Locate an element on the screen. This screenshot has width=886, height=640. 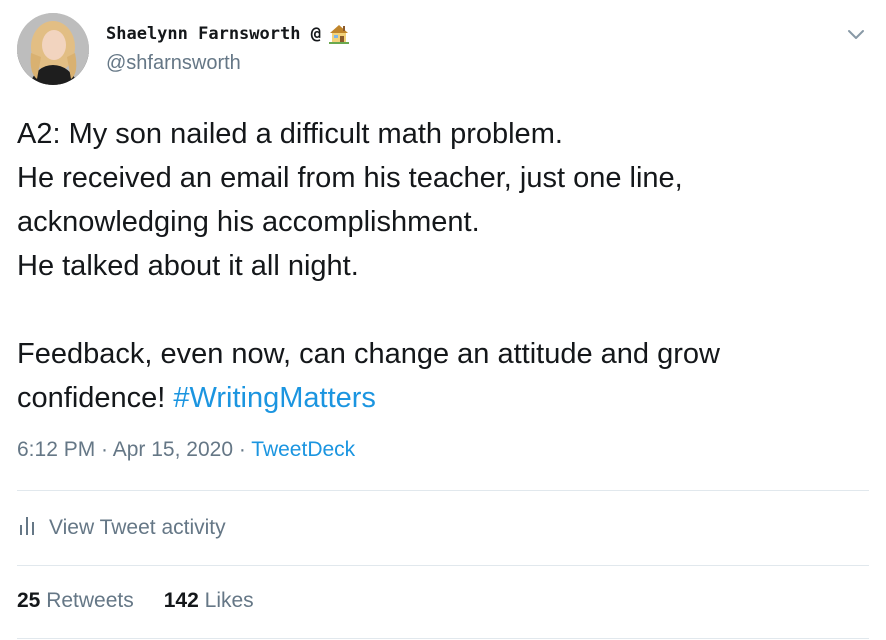
tweet-meta: 6:12 PM · Apr 15, 2020 · TweetDeck is located at coordinates (186, 450).